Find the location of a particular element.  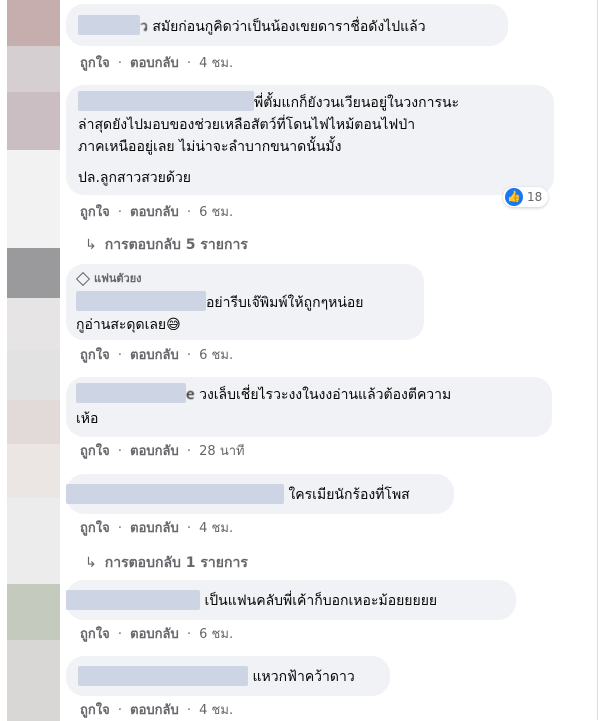

reaction-count: 👍 18 is located at coordinates (526, 197).